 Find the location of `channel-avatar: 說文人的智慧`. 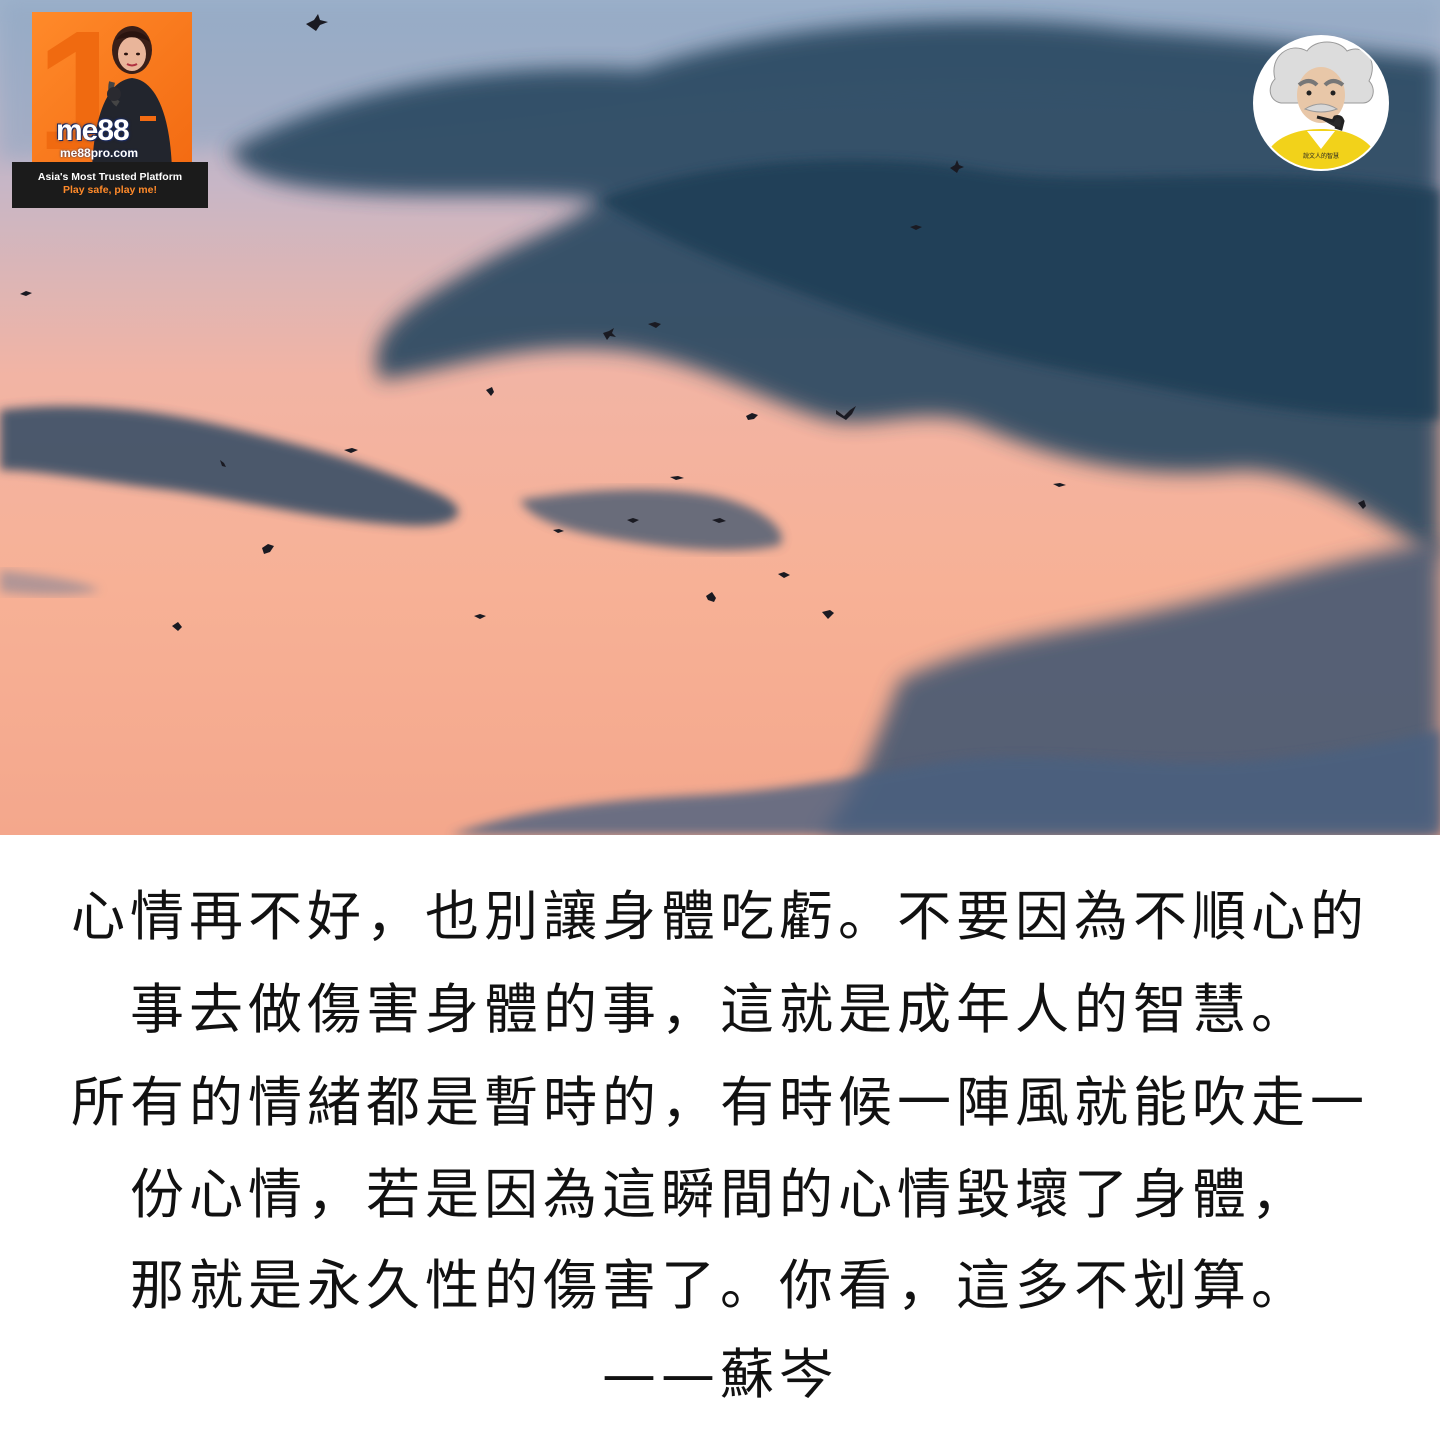

channel-avatar: 說文人的智慧 is located at coordinates (1321, 103).